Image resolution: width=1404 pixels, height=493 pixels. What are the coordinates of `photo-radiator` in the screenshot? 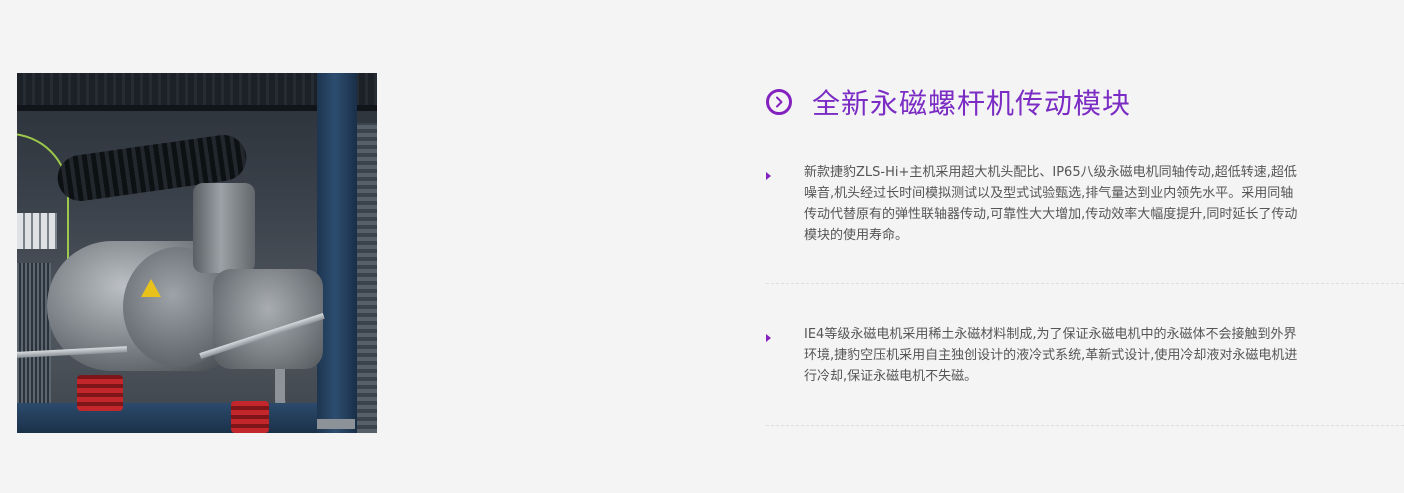 It's located at (34, 338).